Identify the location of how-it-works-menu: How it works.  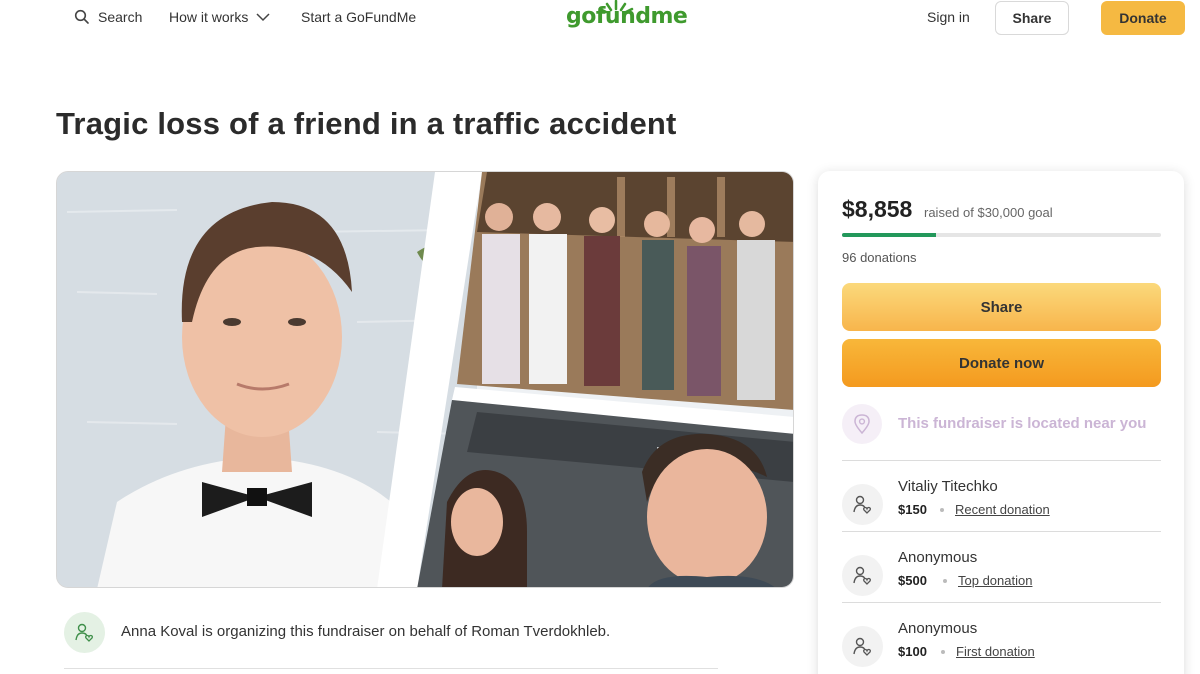
(219, 17).